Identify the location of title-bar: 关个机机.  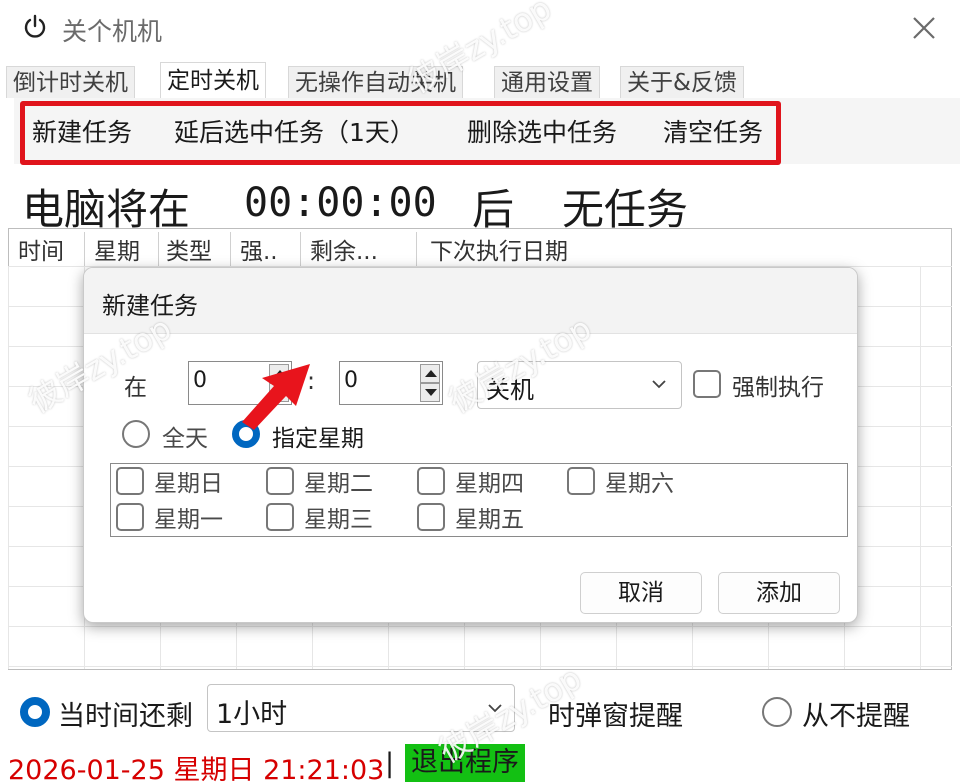
(480, 29).